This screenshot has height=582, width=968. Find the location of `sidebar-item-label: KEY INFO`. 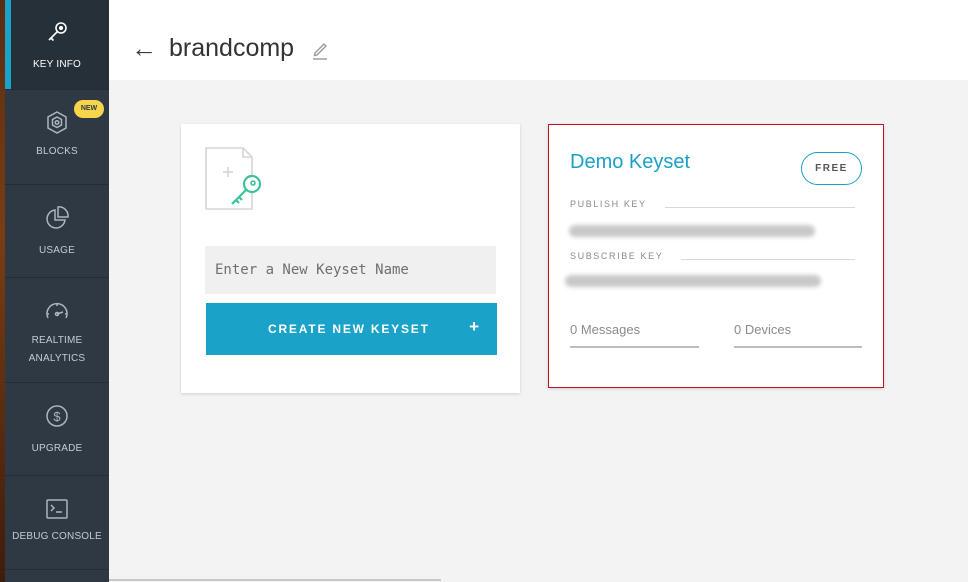

sidebar-item-label: KEY INFO is located at coordinates (57, 64).